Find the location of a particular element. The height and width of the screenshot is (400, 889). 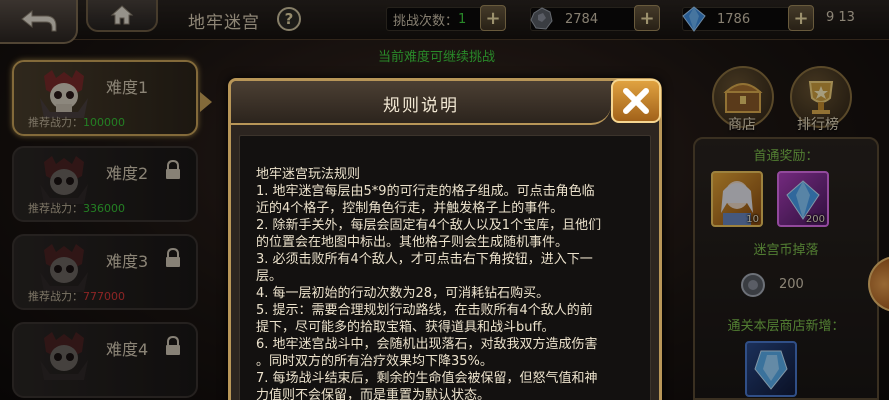

rule-line: 2. 除新手关外，每层会固定有4个敌人以及1个宝库，且他们 is located at coordinates (429, 225).